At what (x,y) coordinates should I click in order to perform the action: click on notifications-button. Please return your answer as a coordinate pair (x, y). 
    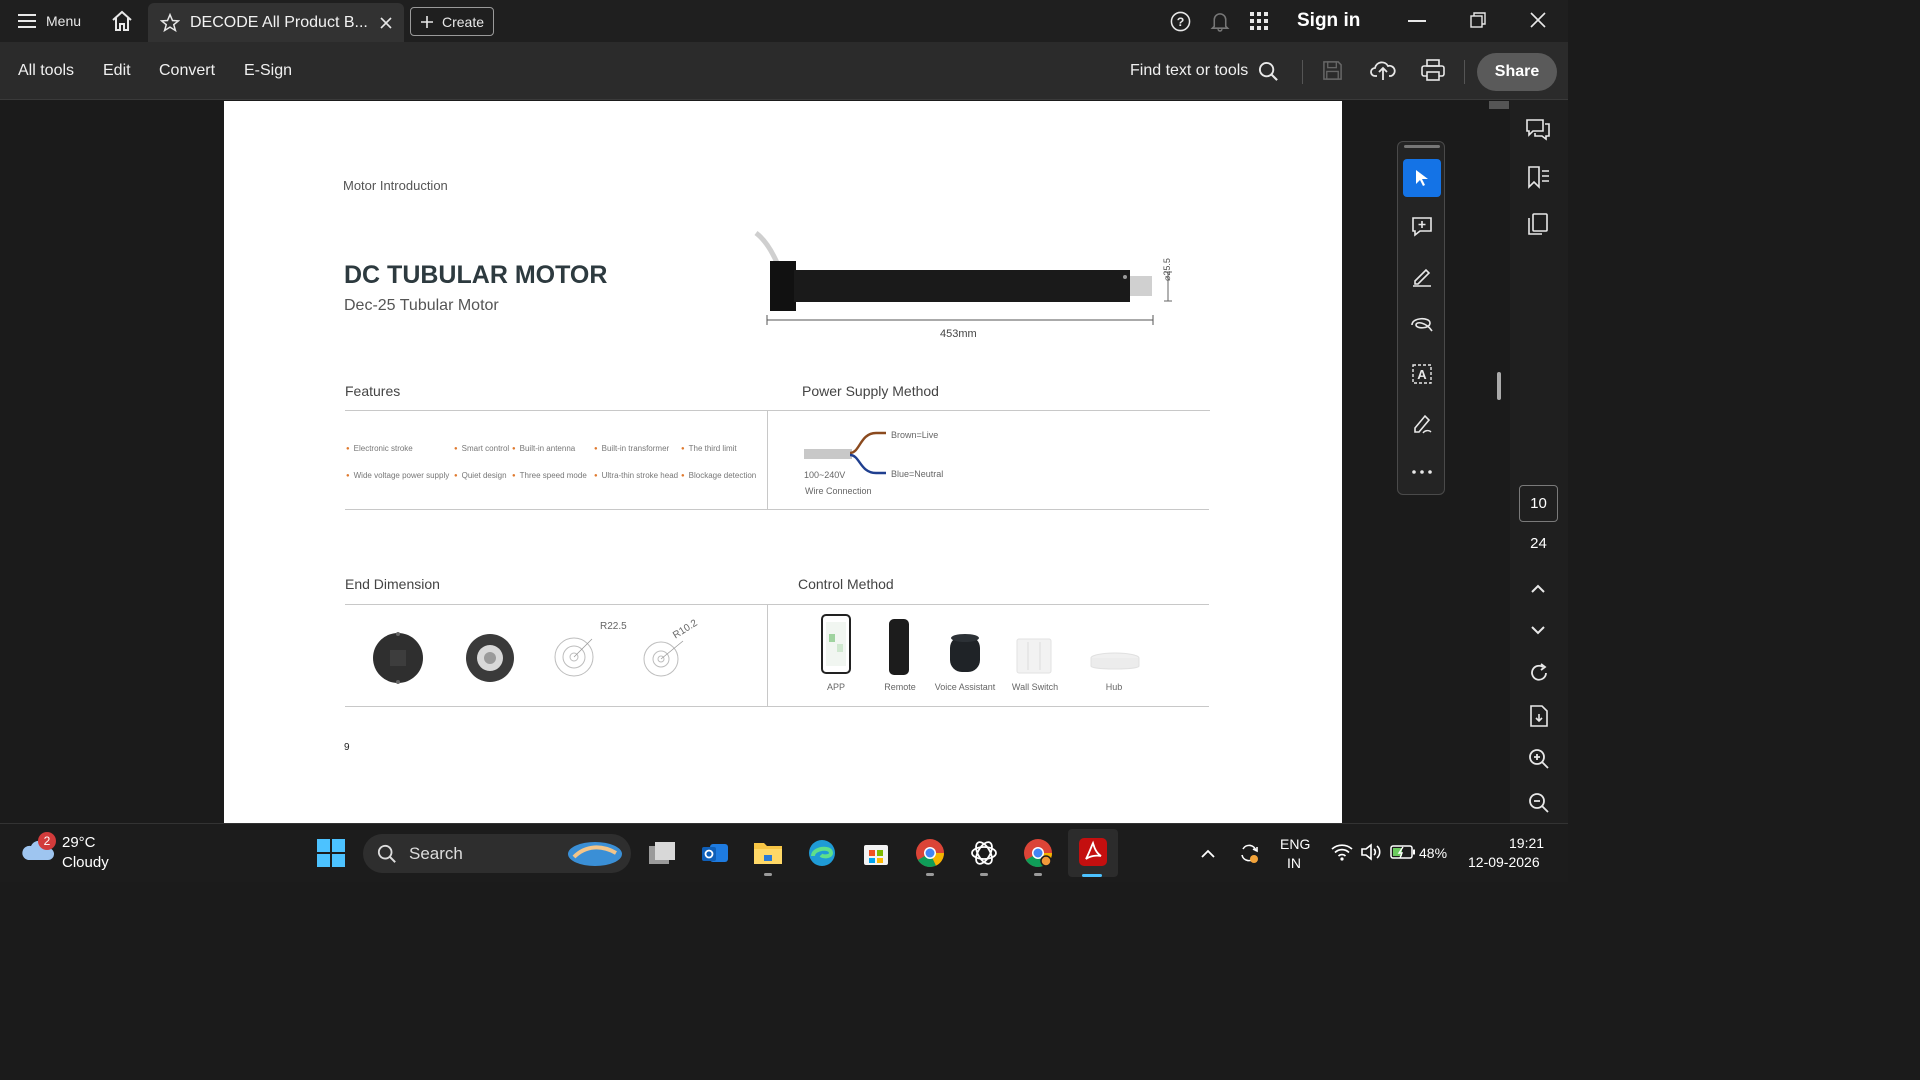
    Looking at the image, I should click on (1220, 24).